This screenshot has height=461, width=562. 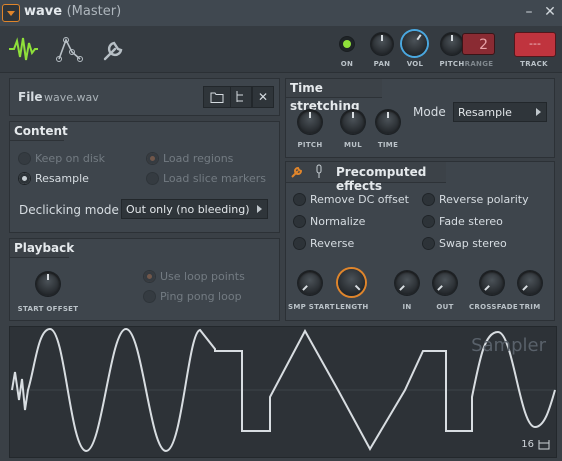 What do you see at coordinates (492, 283) in the screenshot?
I see `crossfade-knob` at bounding box center [492, 283].